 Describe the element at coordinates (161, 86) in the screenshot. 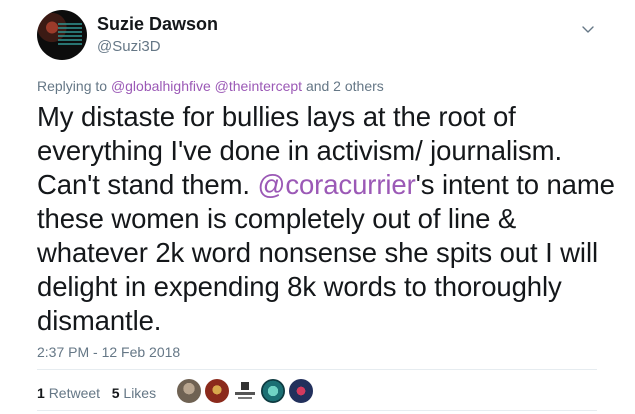

I see `reply-mention-globalhighfive: @globalhighfive` at that location.